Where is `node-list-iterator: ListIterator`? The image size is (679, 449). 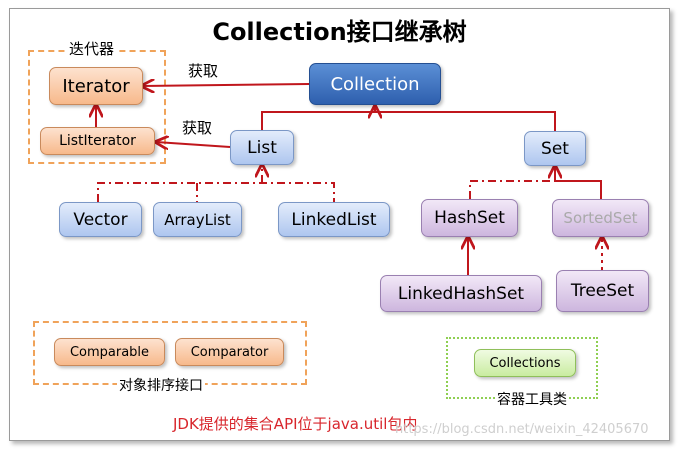
node-list-iterator: ListIterator is located at coordinates (97, 141).